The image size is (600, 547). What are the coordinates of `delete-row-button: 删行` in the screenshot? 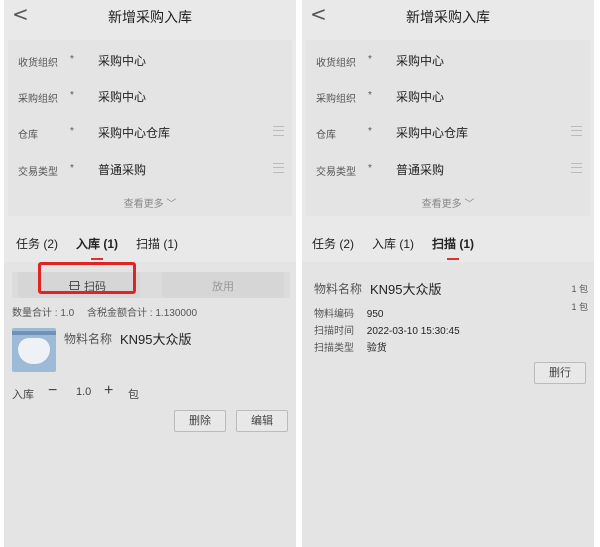 It's located at (560, 373).